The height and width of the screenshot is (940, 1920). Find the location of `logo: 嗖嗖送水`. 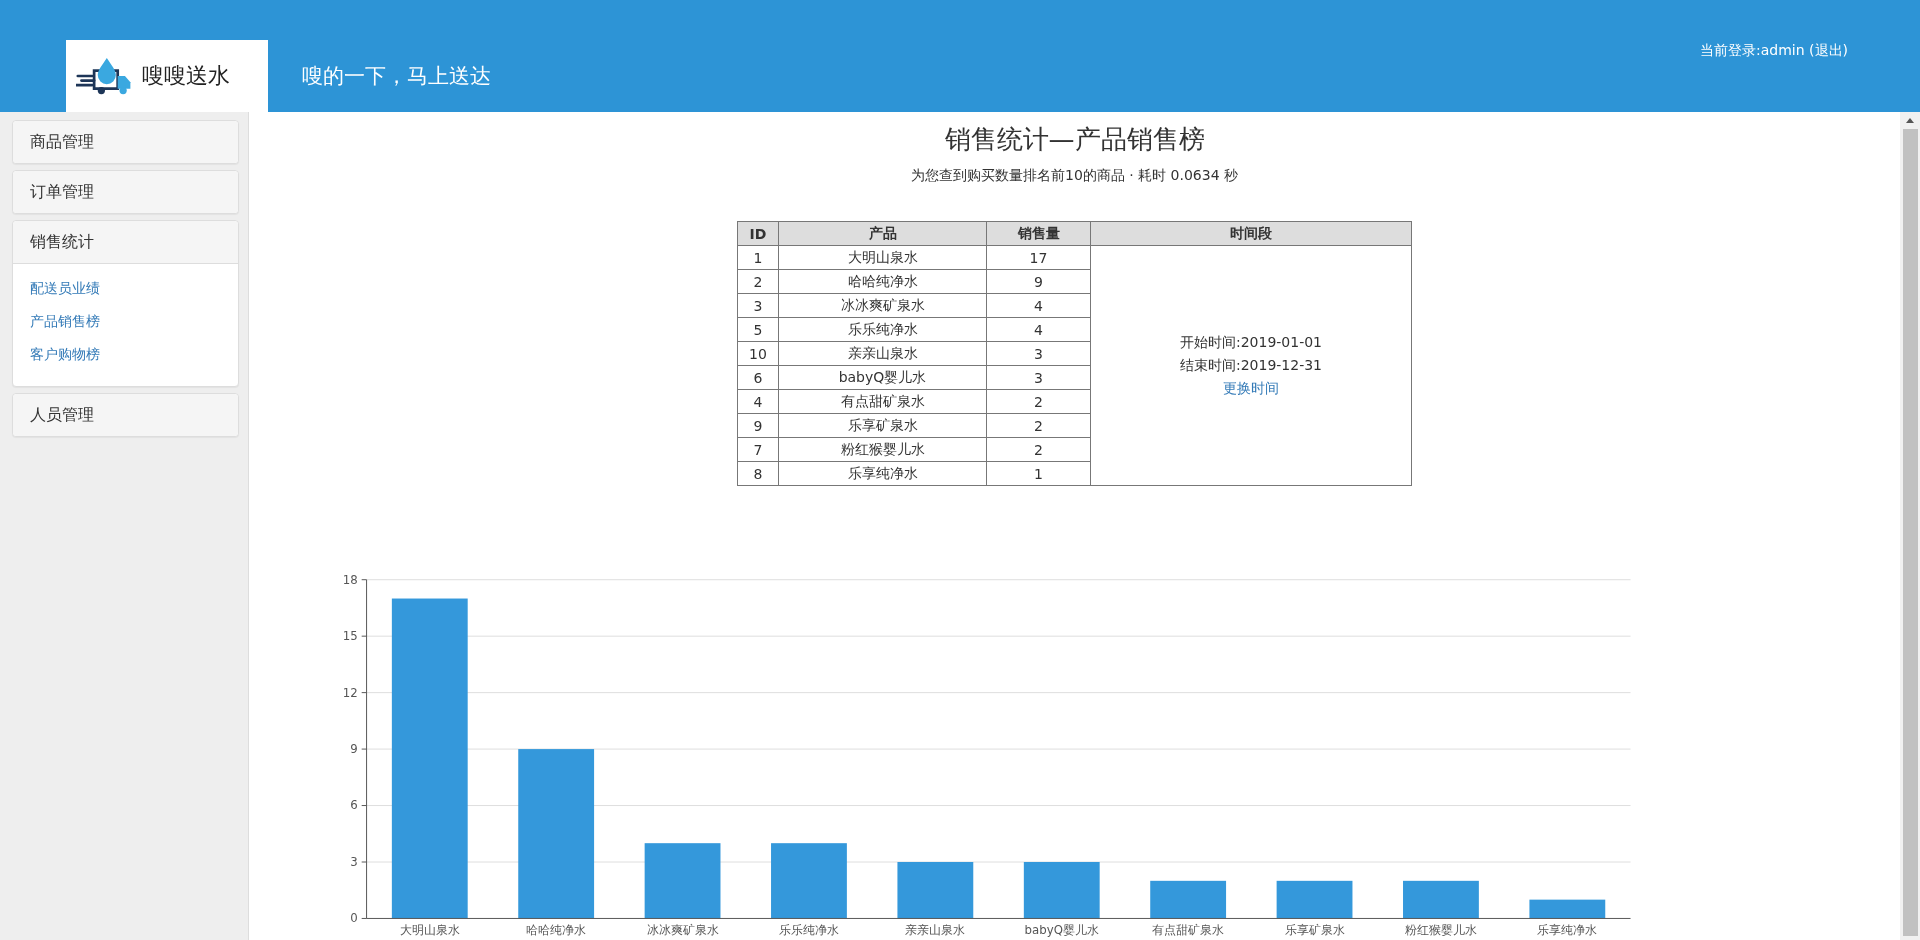

logo: 嗖嗖送水 is located at coordinates (167, 76).